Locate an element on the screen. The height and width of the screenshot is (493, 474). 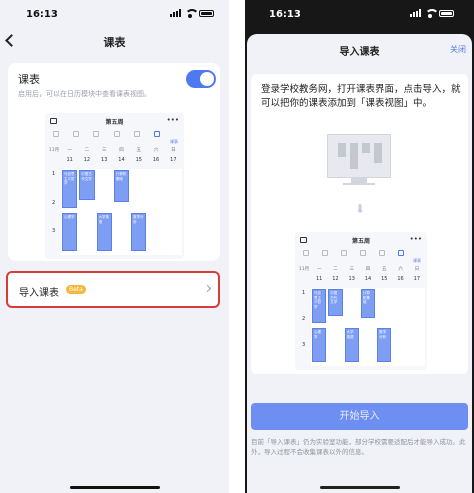
nav-bar: 课表 is located at coordinates (114, 41).